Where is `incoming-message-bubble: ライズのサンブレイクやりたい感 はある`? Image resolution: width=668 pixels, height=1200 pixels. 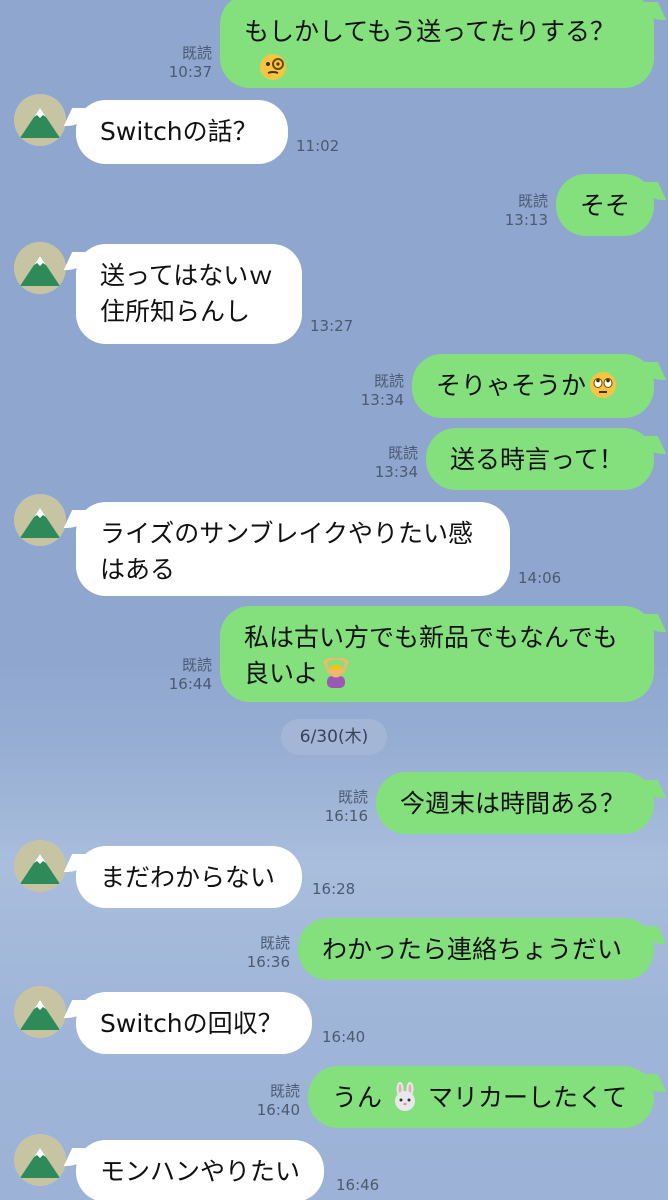
incoming-message-bubble: ライズのサンブレイクやりたい感 はある is located at coordinates (293, 549).